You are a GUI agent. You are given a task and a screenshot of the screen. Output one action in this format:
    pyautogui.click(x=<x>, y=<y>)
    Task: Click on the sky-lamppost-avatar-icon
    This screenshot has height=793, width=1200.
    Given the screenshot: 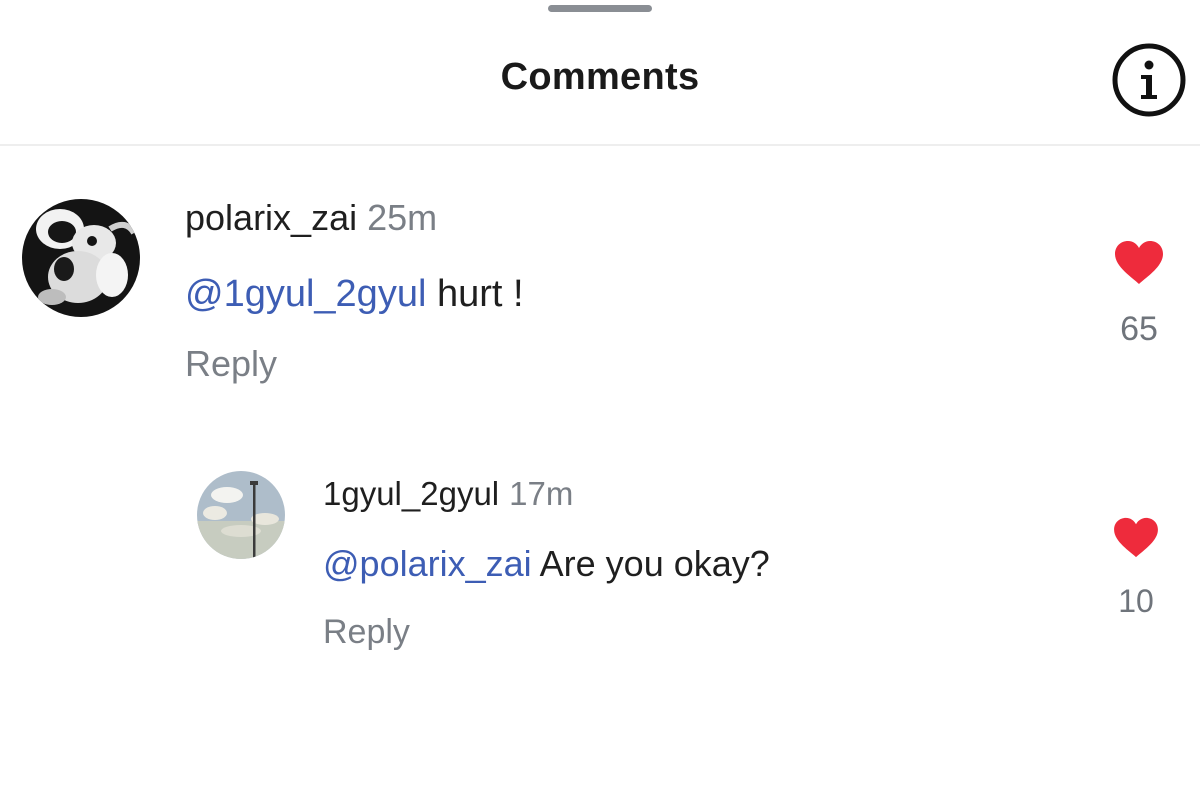 What is the action you would take?
    pyautogui.click(x=241, y=515)
    